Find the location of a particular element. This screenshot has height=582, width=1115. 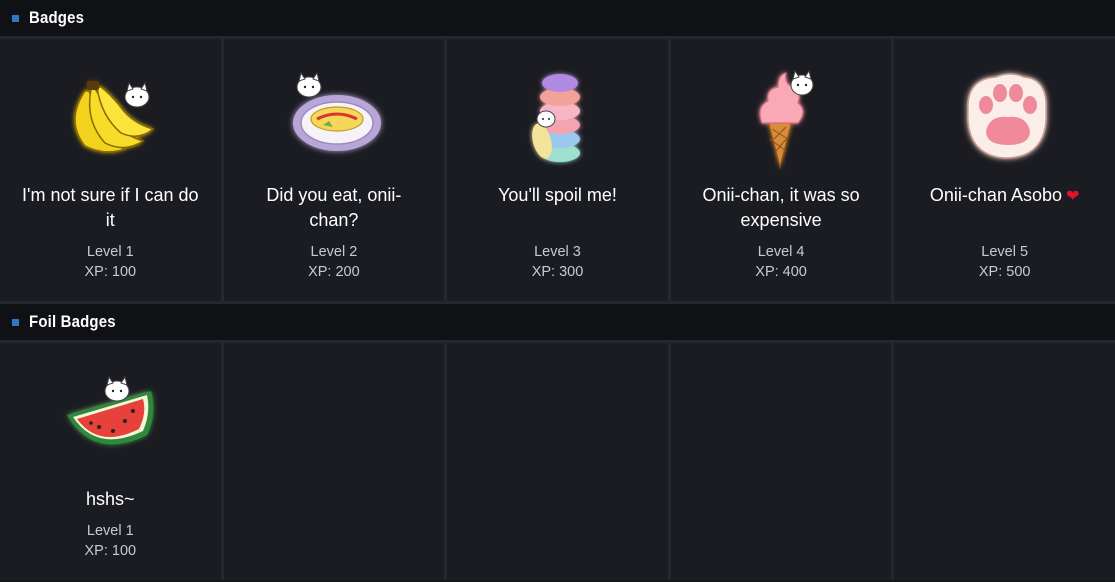

ice-cream-badge-icon is located at coordinates (781, 116).